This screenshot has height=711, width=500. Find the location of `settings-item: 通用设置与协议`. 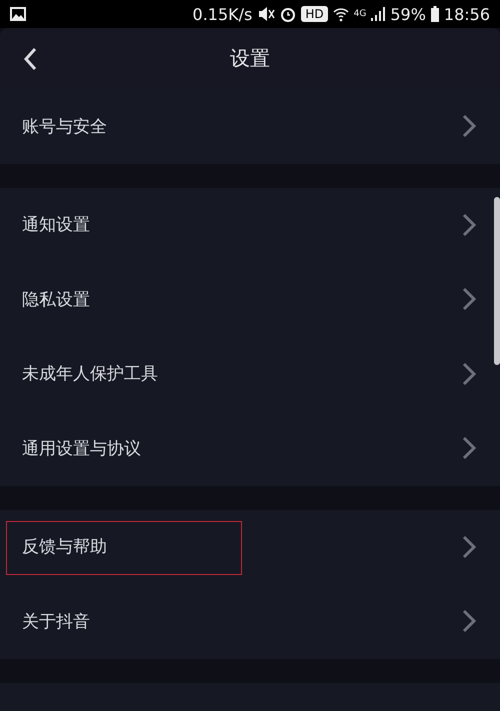

settings-item: 通用设置与协议 is located at coordinates (246, 448).